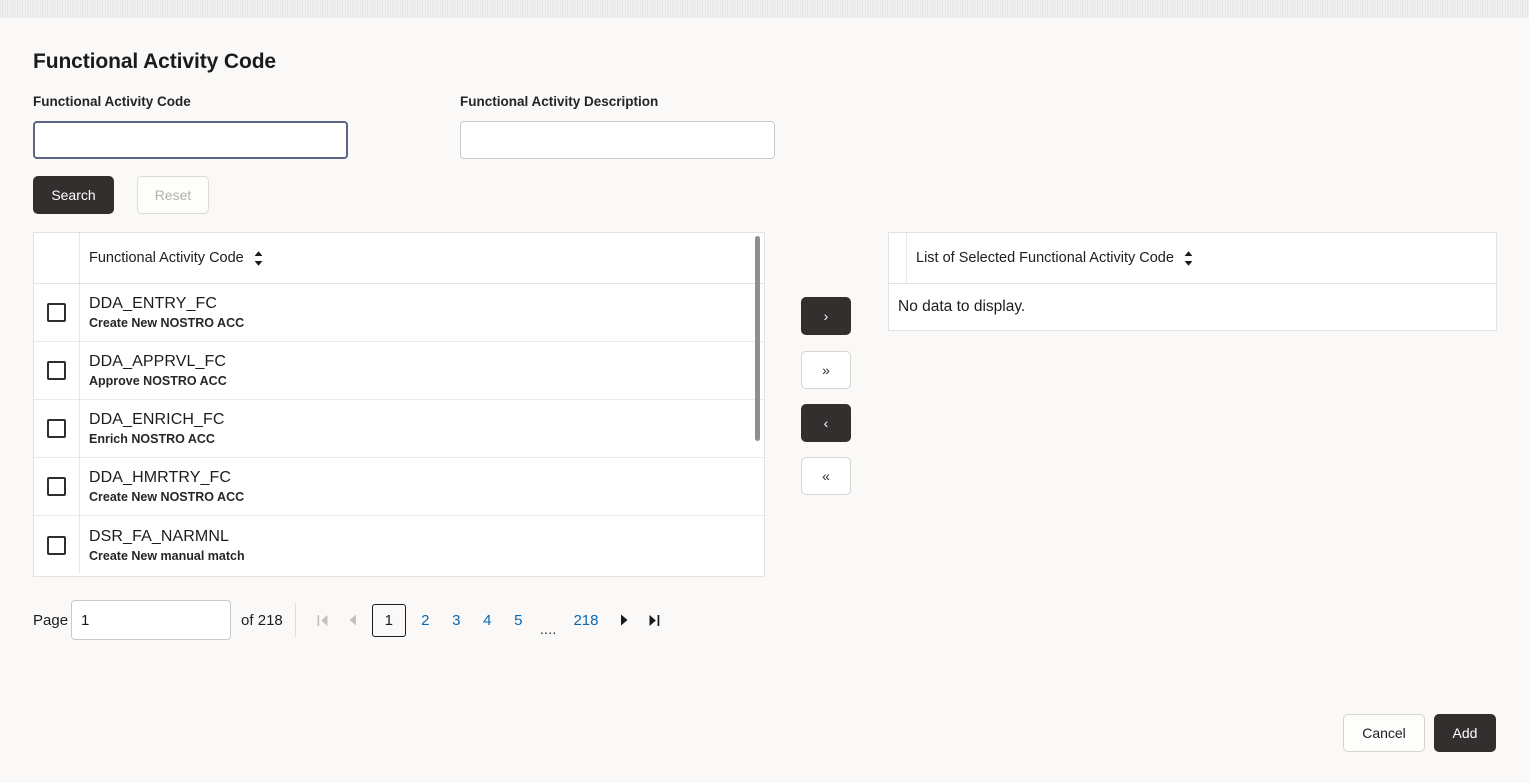  What do you see at coordinates (190, 140) in the screenshot?
I see `functional-activity-code-input` at bounding box center [190, 140].